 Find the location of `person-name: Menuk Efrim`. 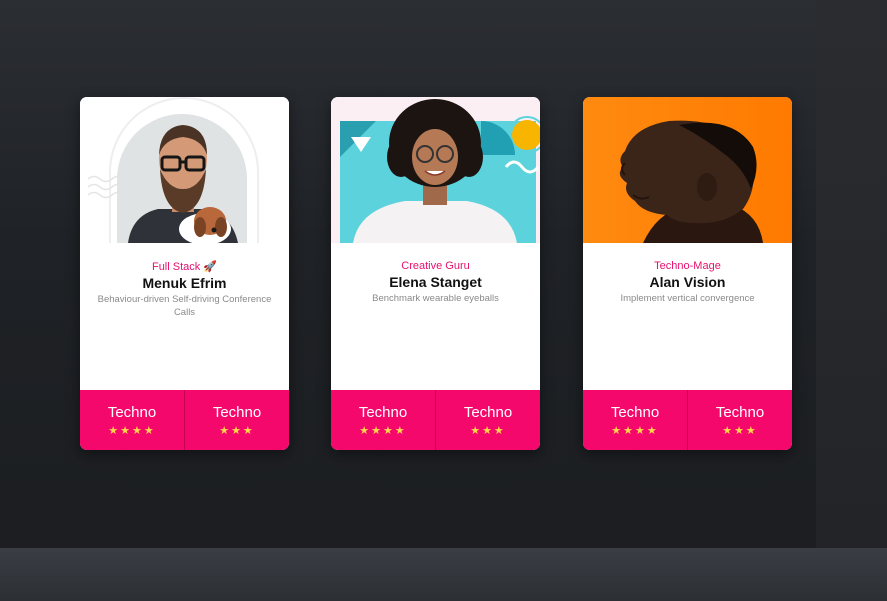

person-name: Menuk Efrim is located at coordinates (184, 283).